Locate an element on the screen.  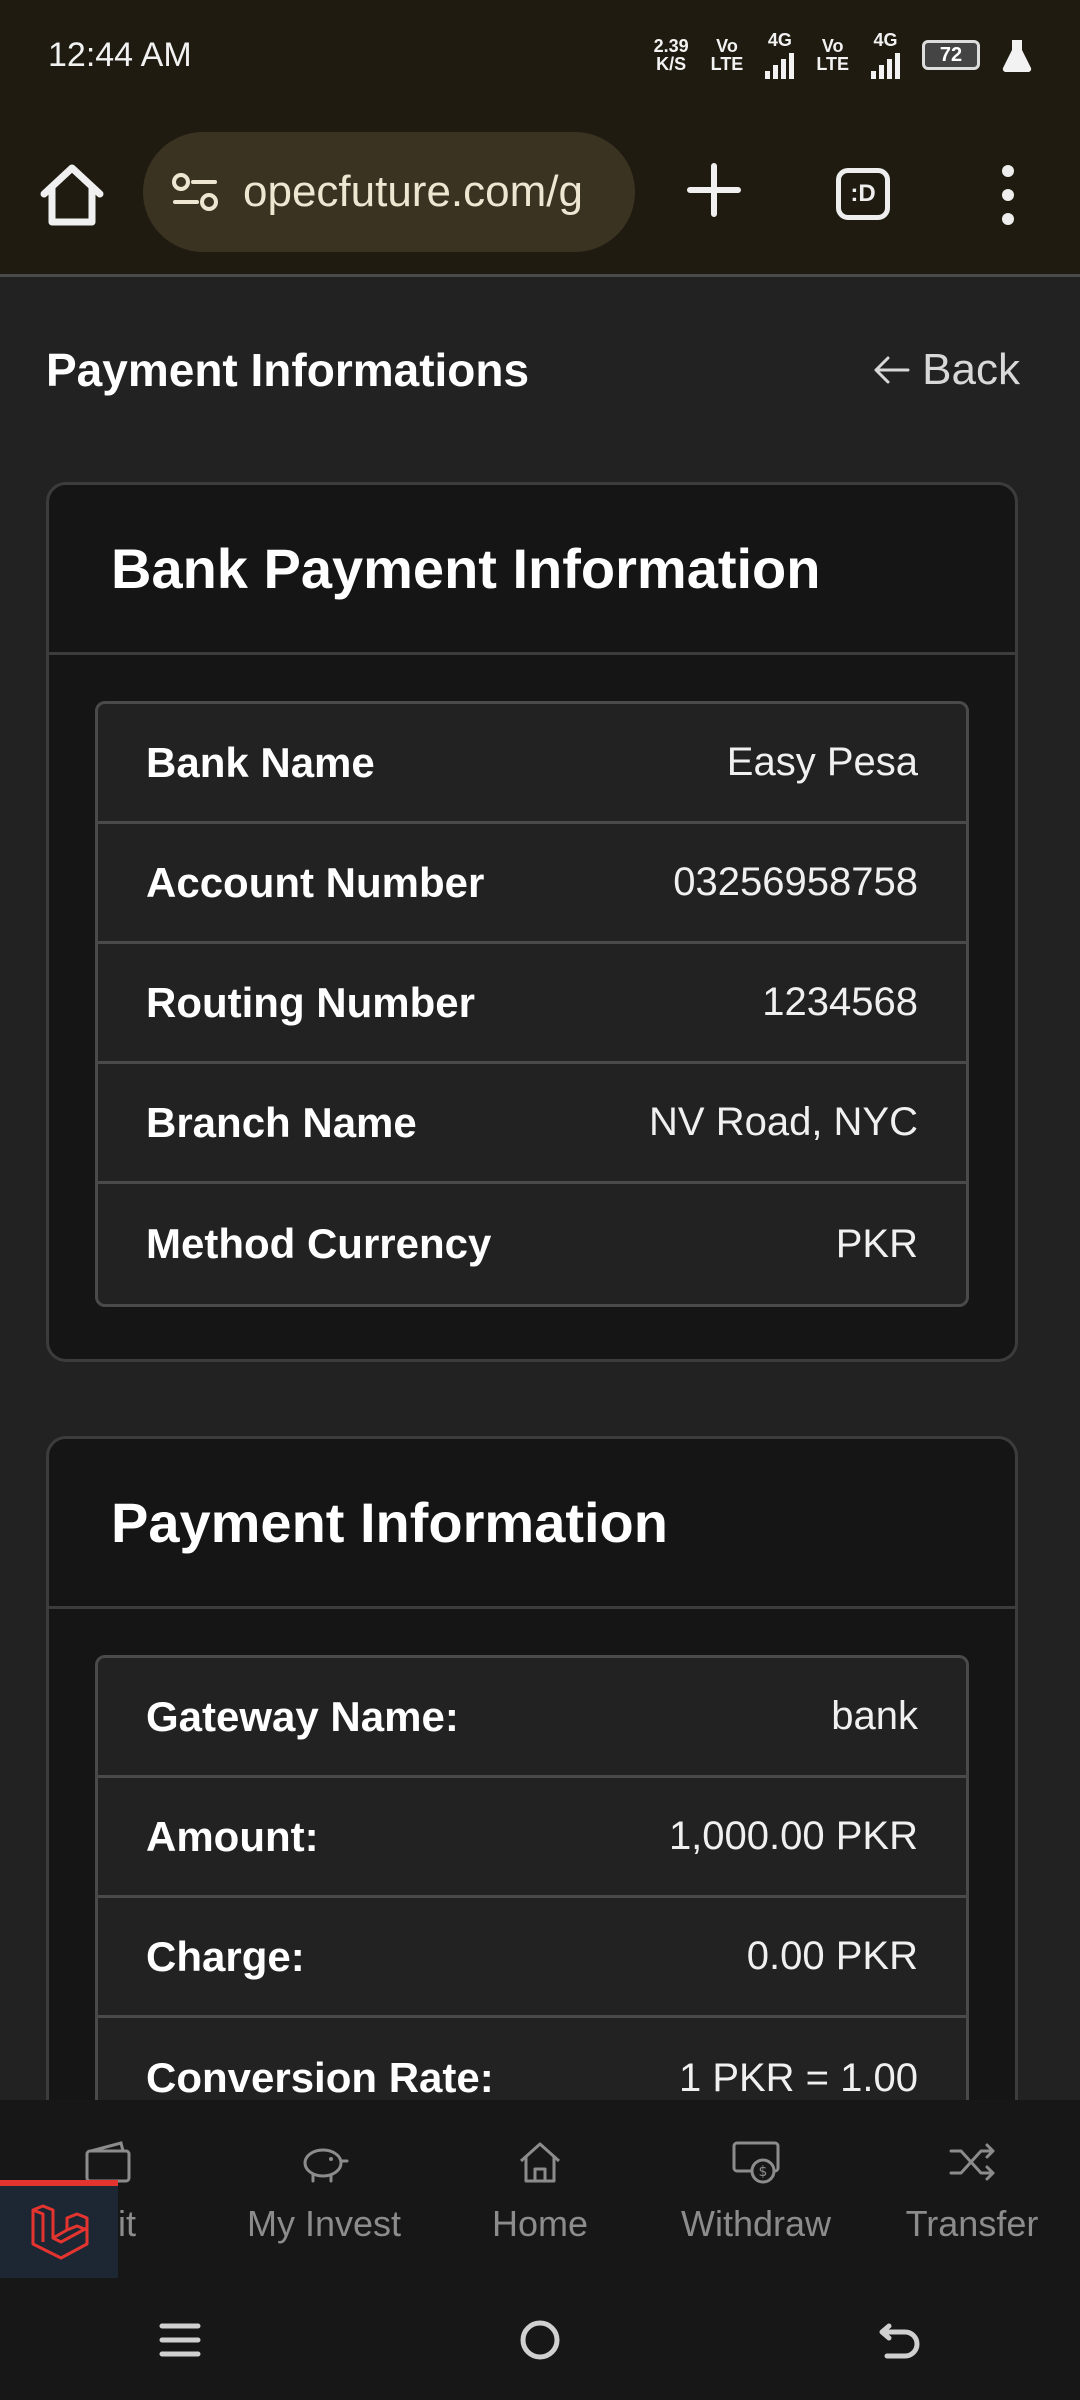
laravel-debugbar-badge is located at coordinates (59, 2229).